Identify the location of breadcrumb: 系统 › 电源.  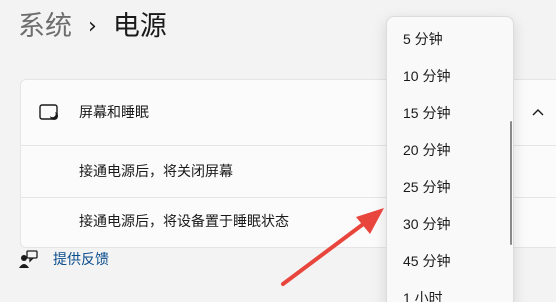
(92, 27).